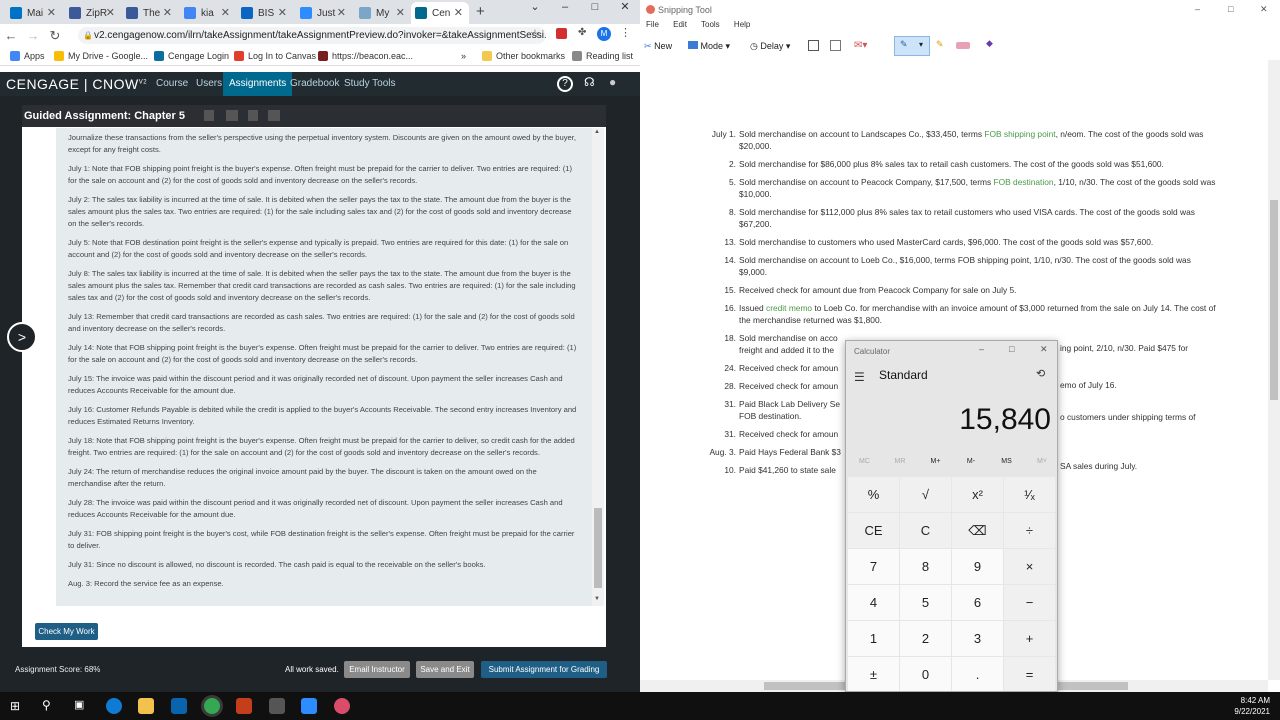 The height and width of the screenshot is (720, 1280). What do you see at coordinates (977, 494) in the screenshot?
I see `calc-key: x²` at bounding box center [977, 494].